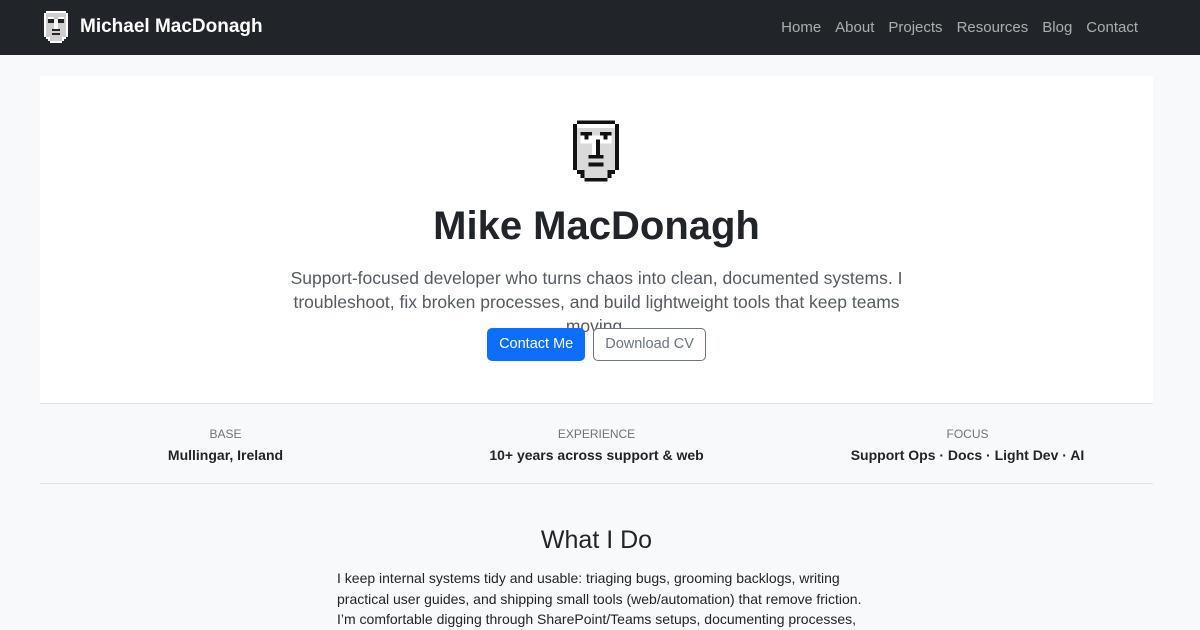  Describe the element at coordinates (596, 226) in the screenshot. I see `hero-title: Mike MacDonagh` at that location.